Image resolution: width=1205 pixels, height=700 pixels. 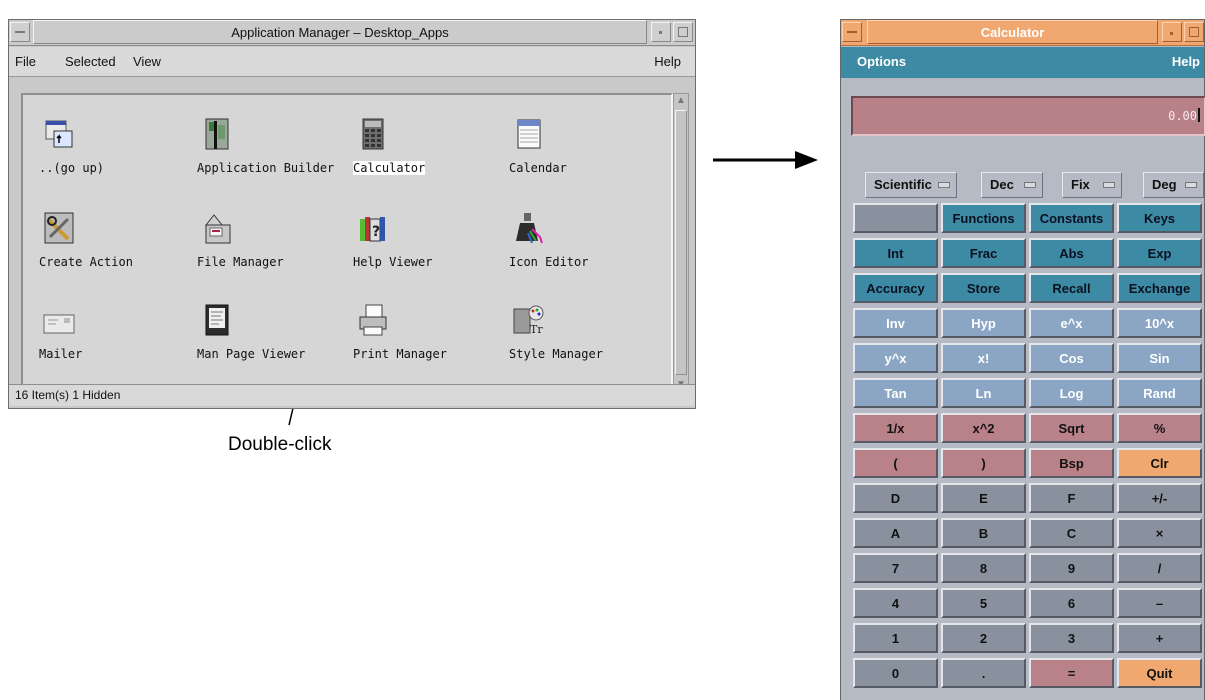 What do you see at coordinates (1159, 568) in the screenshot?
I see `calc-key: /` at bounding box center [1159, 568].